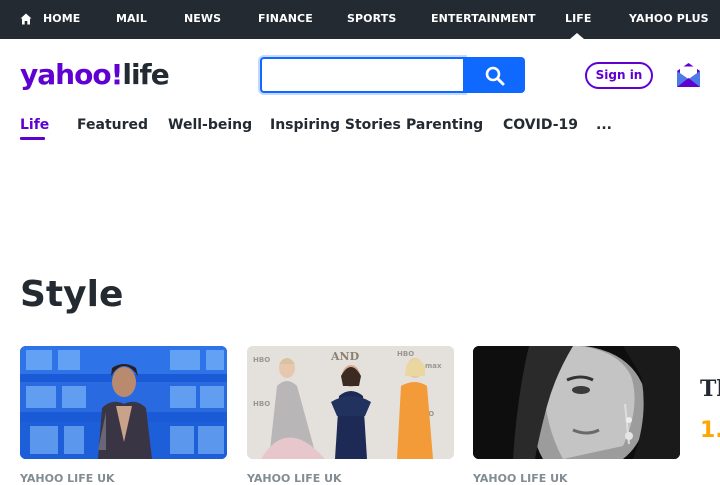 Image resolution: width=720 pixels, height=485 pixels. I want to click on logo-yahoo-text: yahoo, so click(66, 74).